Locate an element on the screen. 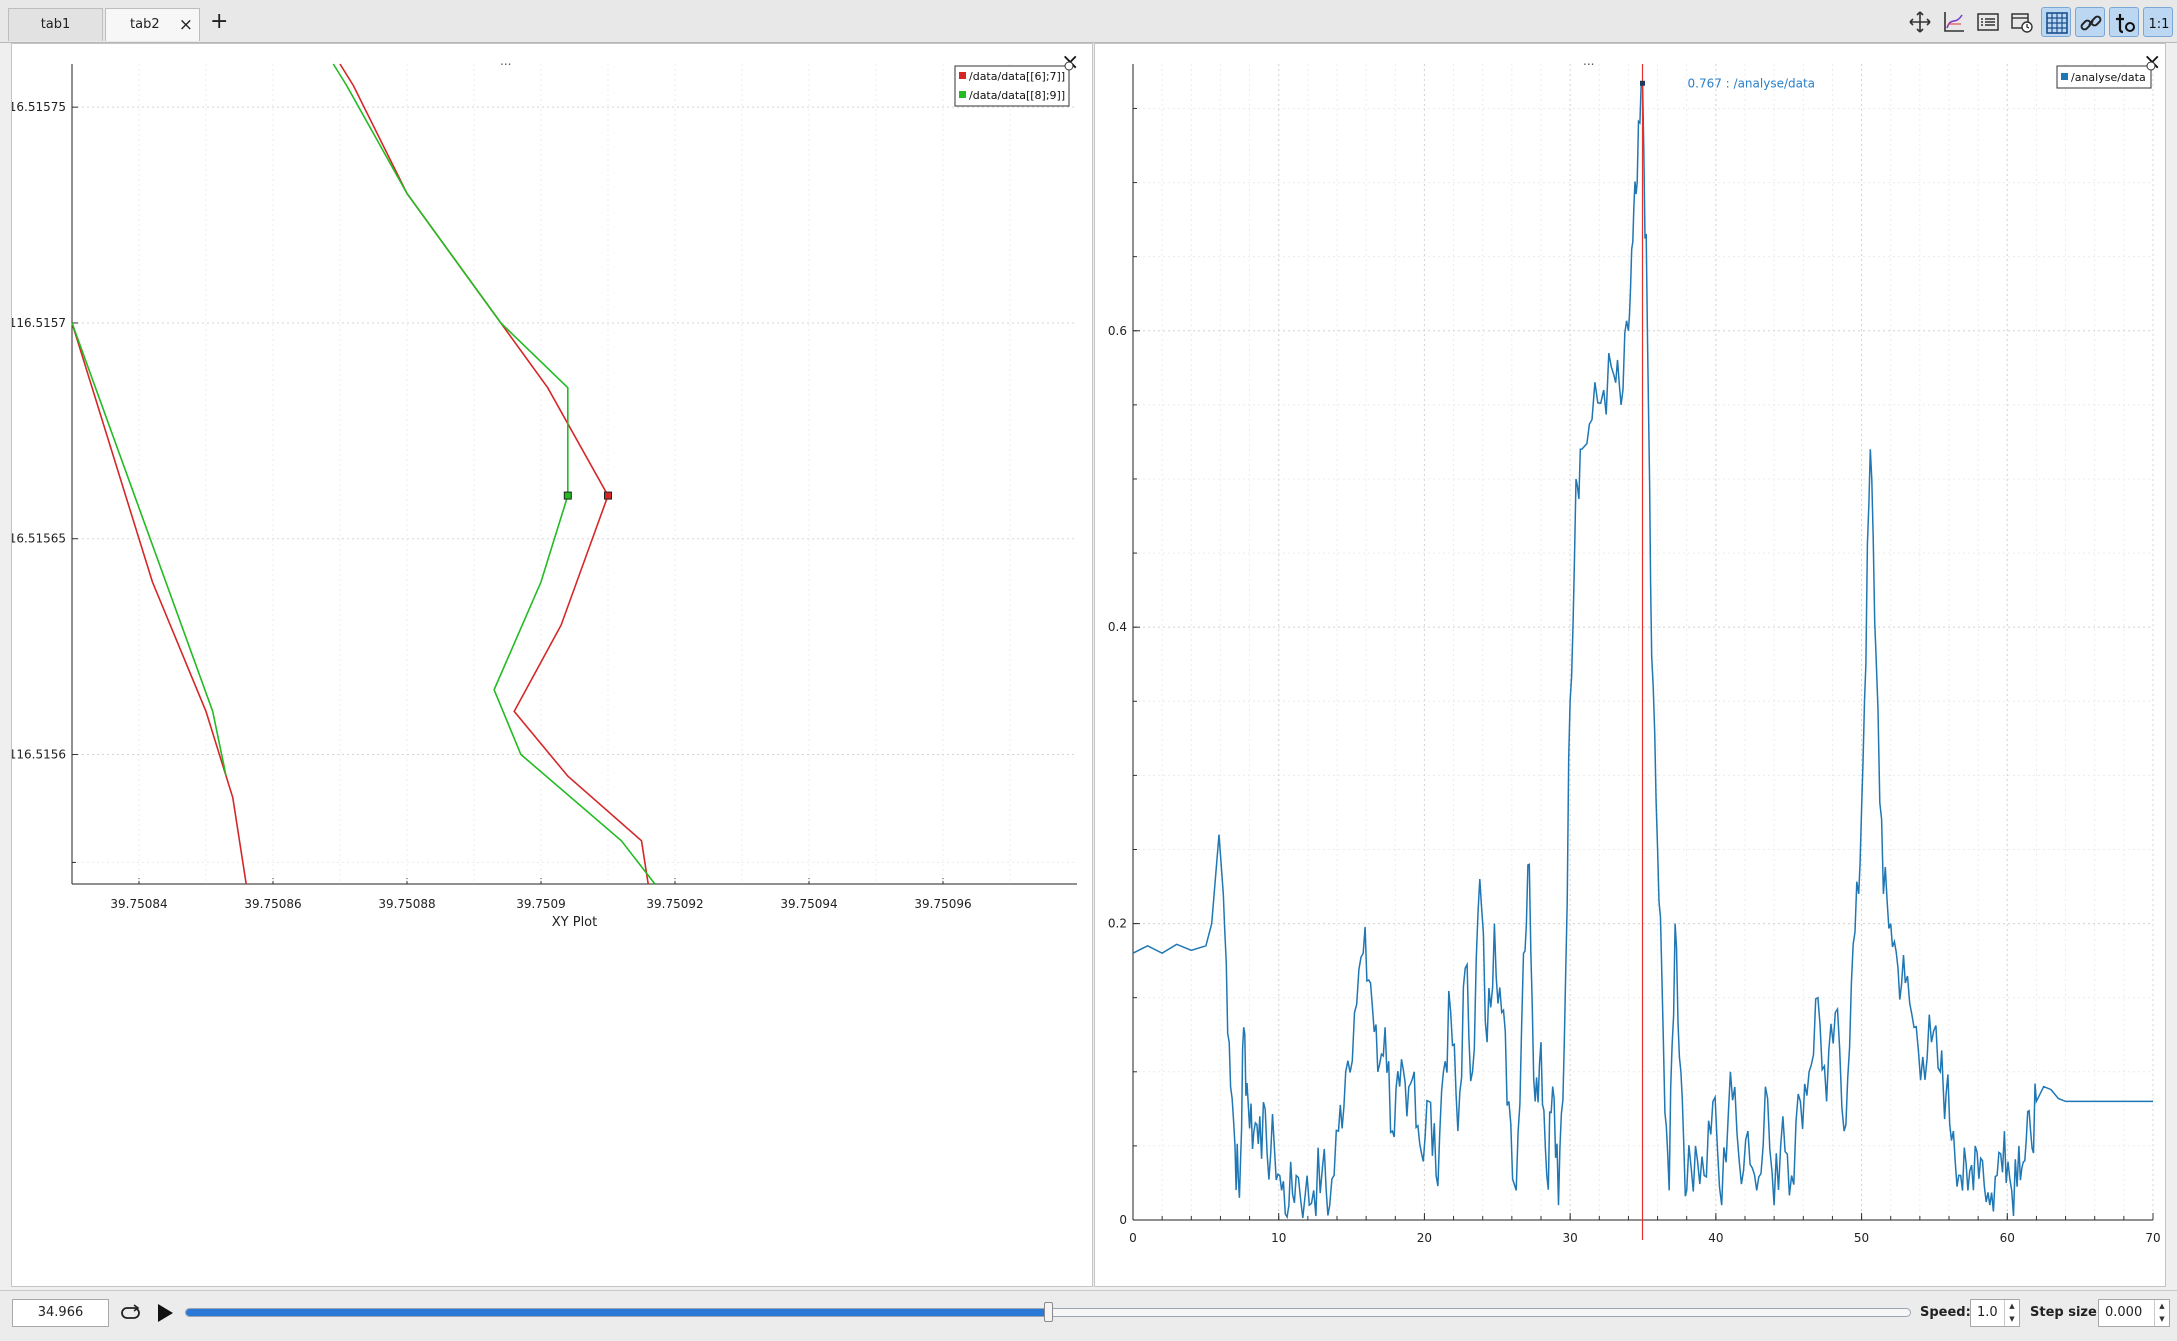 Image resolution: width=2177 pixels, height=1341 pixels. y-tick-label: 0.2 is located at coordinates (1117, 924).